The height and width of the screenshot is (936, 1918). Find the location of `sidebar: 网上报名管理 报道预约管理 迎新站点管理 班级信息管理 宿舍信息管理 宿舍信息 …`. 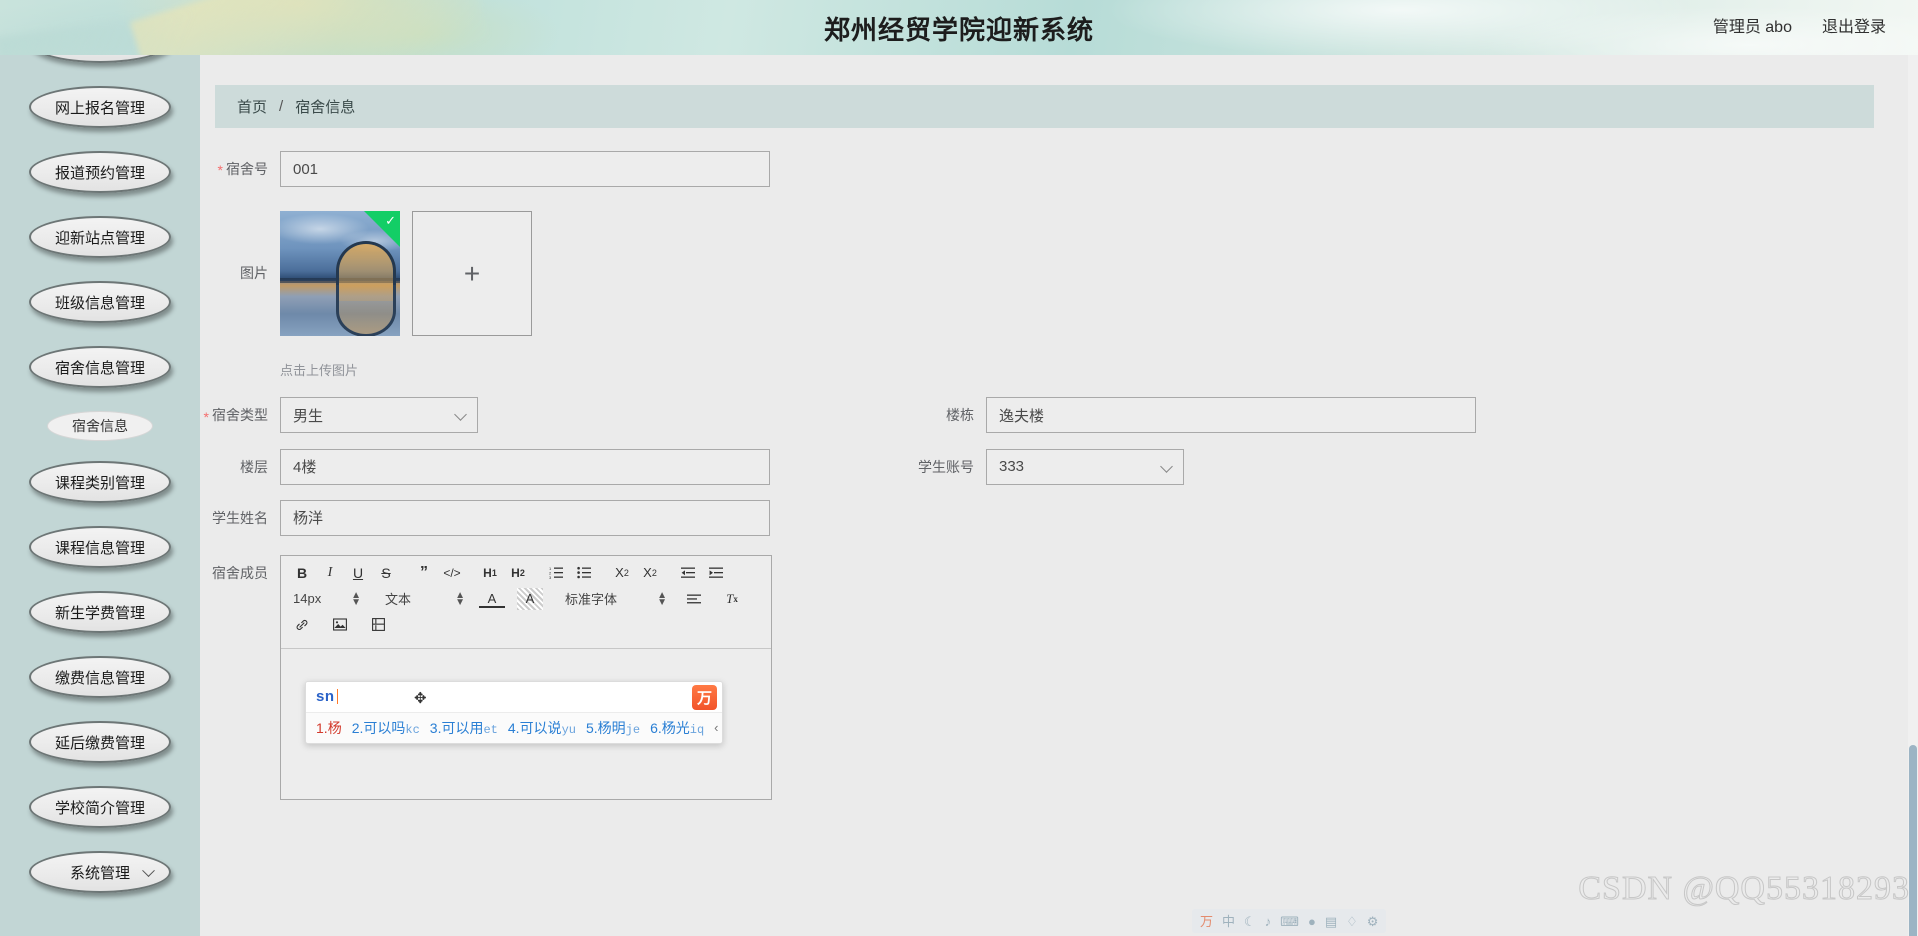

sidebar: 网上报名管理 报道预约管理 迎新站点管理 班级信息管理 宿舍信息管理 宿舍信息 … is located at coordinates (100, 489).